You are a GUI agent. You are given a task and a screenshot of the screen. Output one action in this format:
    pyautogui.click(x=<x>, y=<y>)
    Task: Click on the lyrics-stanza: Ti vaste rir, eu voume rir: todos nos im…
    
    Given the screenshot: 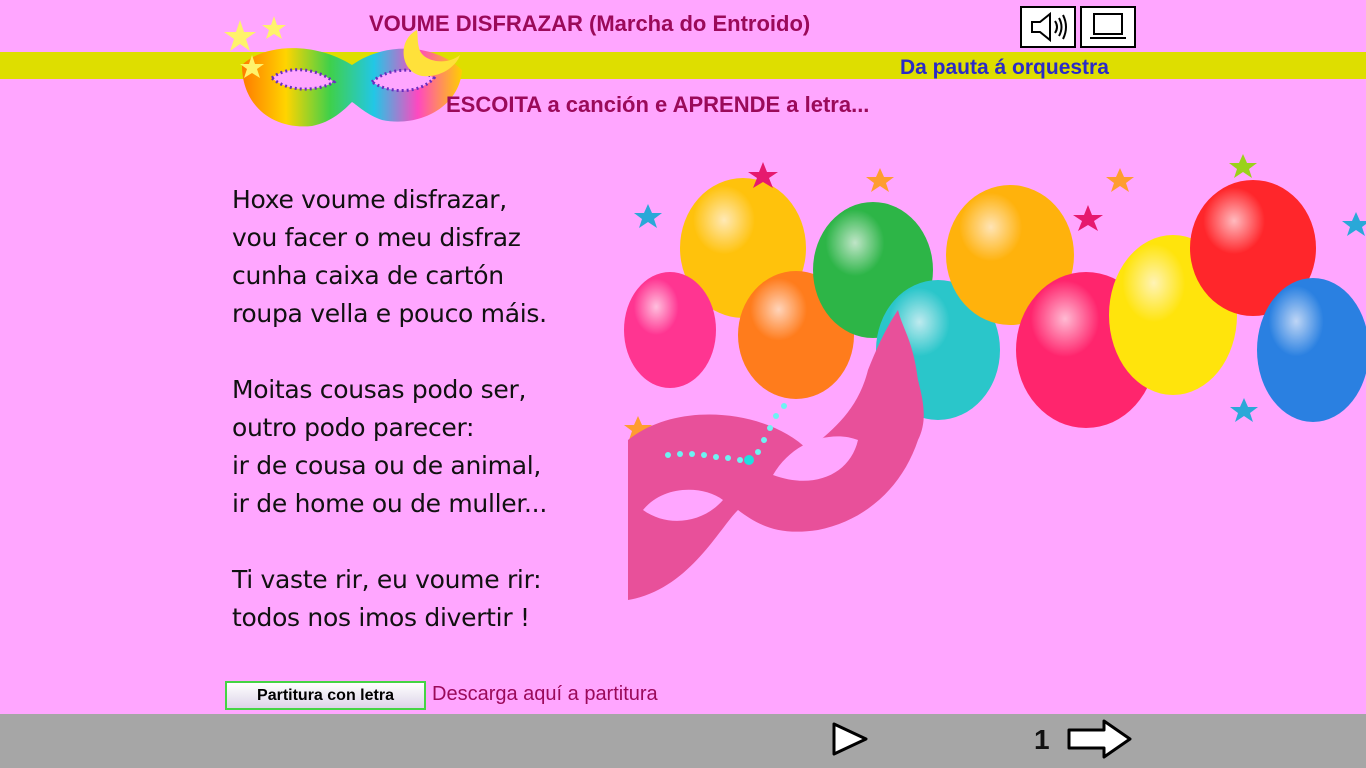 What is the action you would take?
    pyautogui.click(x=389, y=599)
    